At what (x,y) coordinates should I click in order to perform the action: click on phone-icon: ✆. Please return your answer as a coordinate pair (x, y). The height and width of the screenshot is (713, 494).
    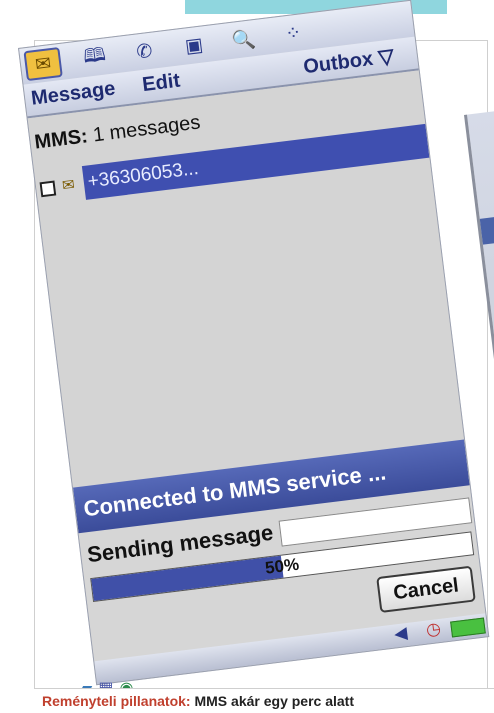
    Looking at the image, I should click on (144, 52).